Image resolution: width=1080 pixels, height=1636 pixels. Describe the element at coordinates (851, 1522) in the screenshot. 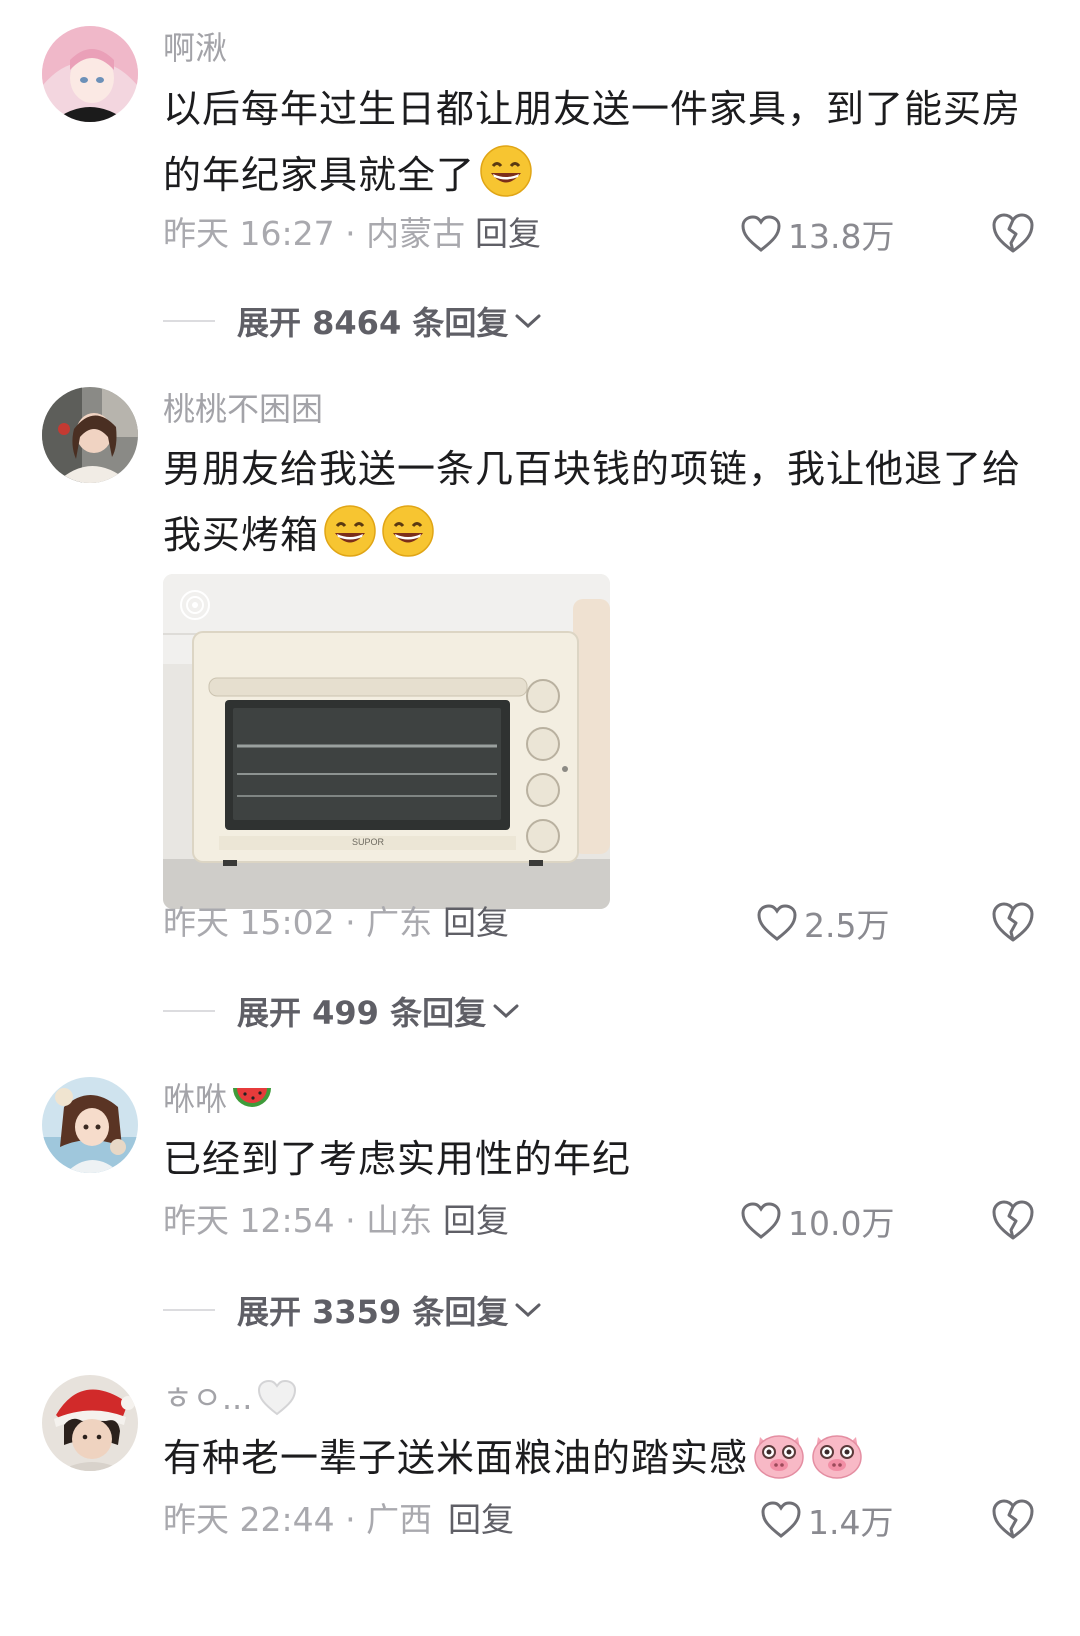

I see `like-count: 1.4万` at that location.